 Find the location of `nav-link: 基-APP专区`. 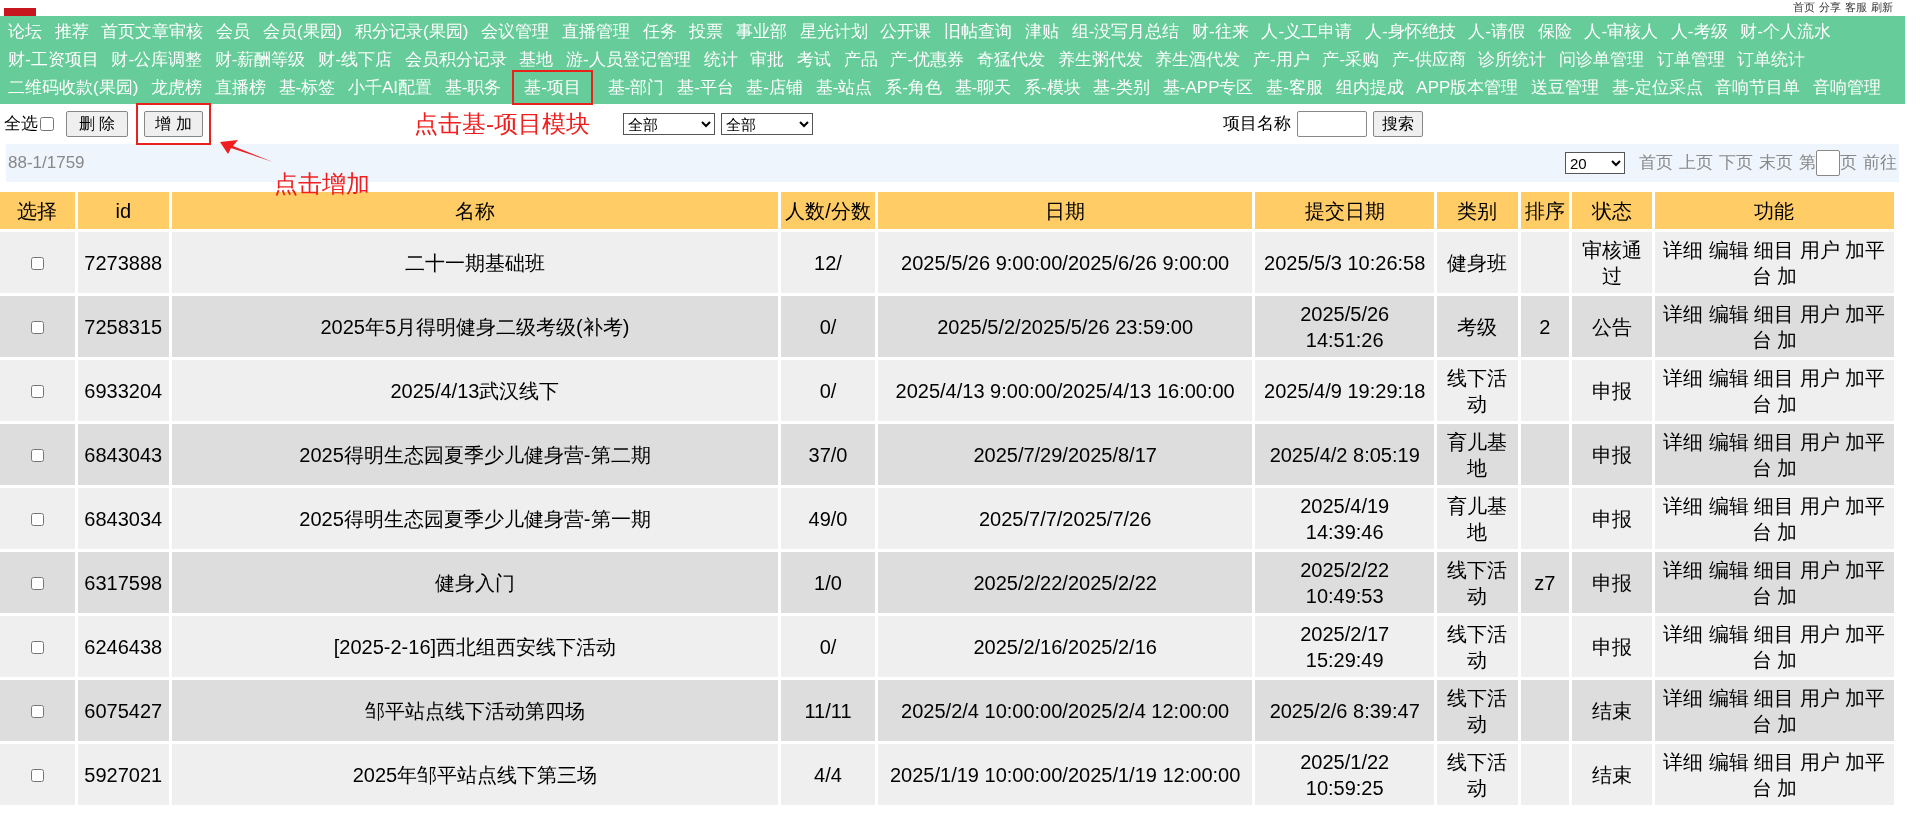

nav-link: 基-APP专区 is located at coordinates (1208, 87).